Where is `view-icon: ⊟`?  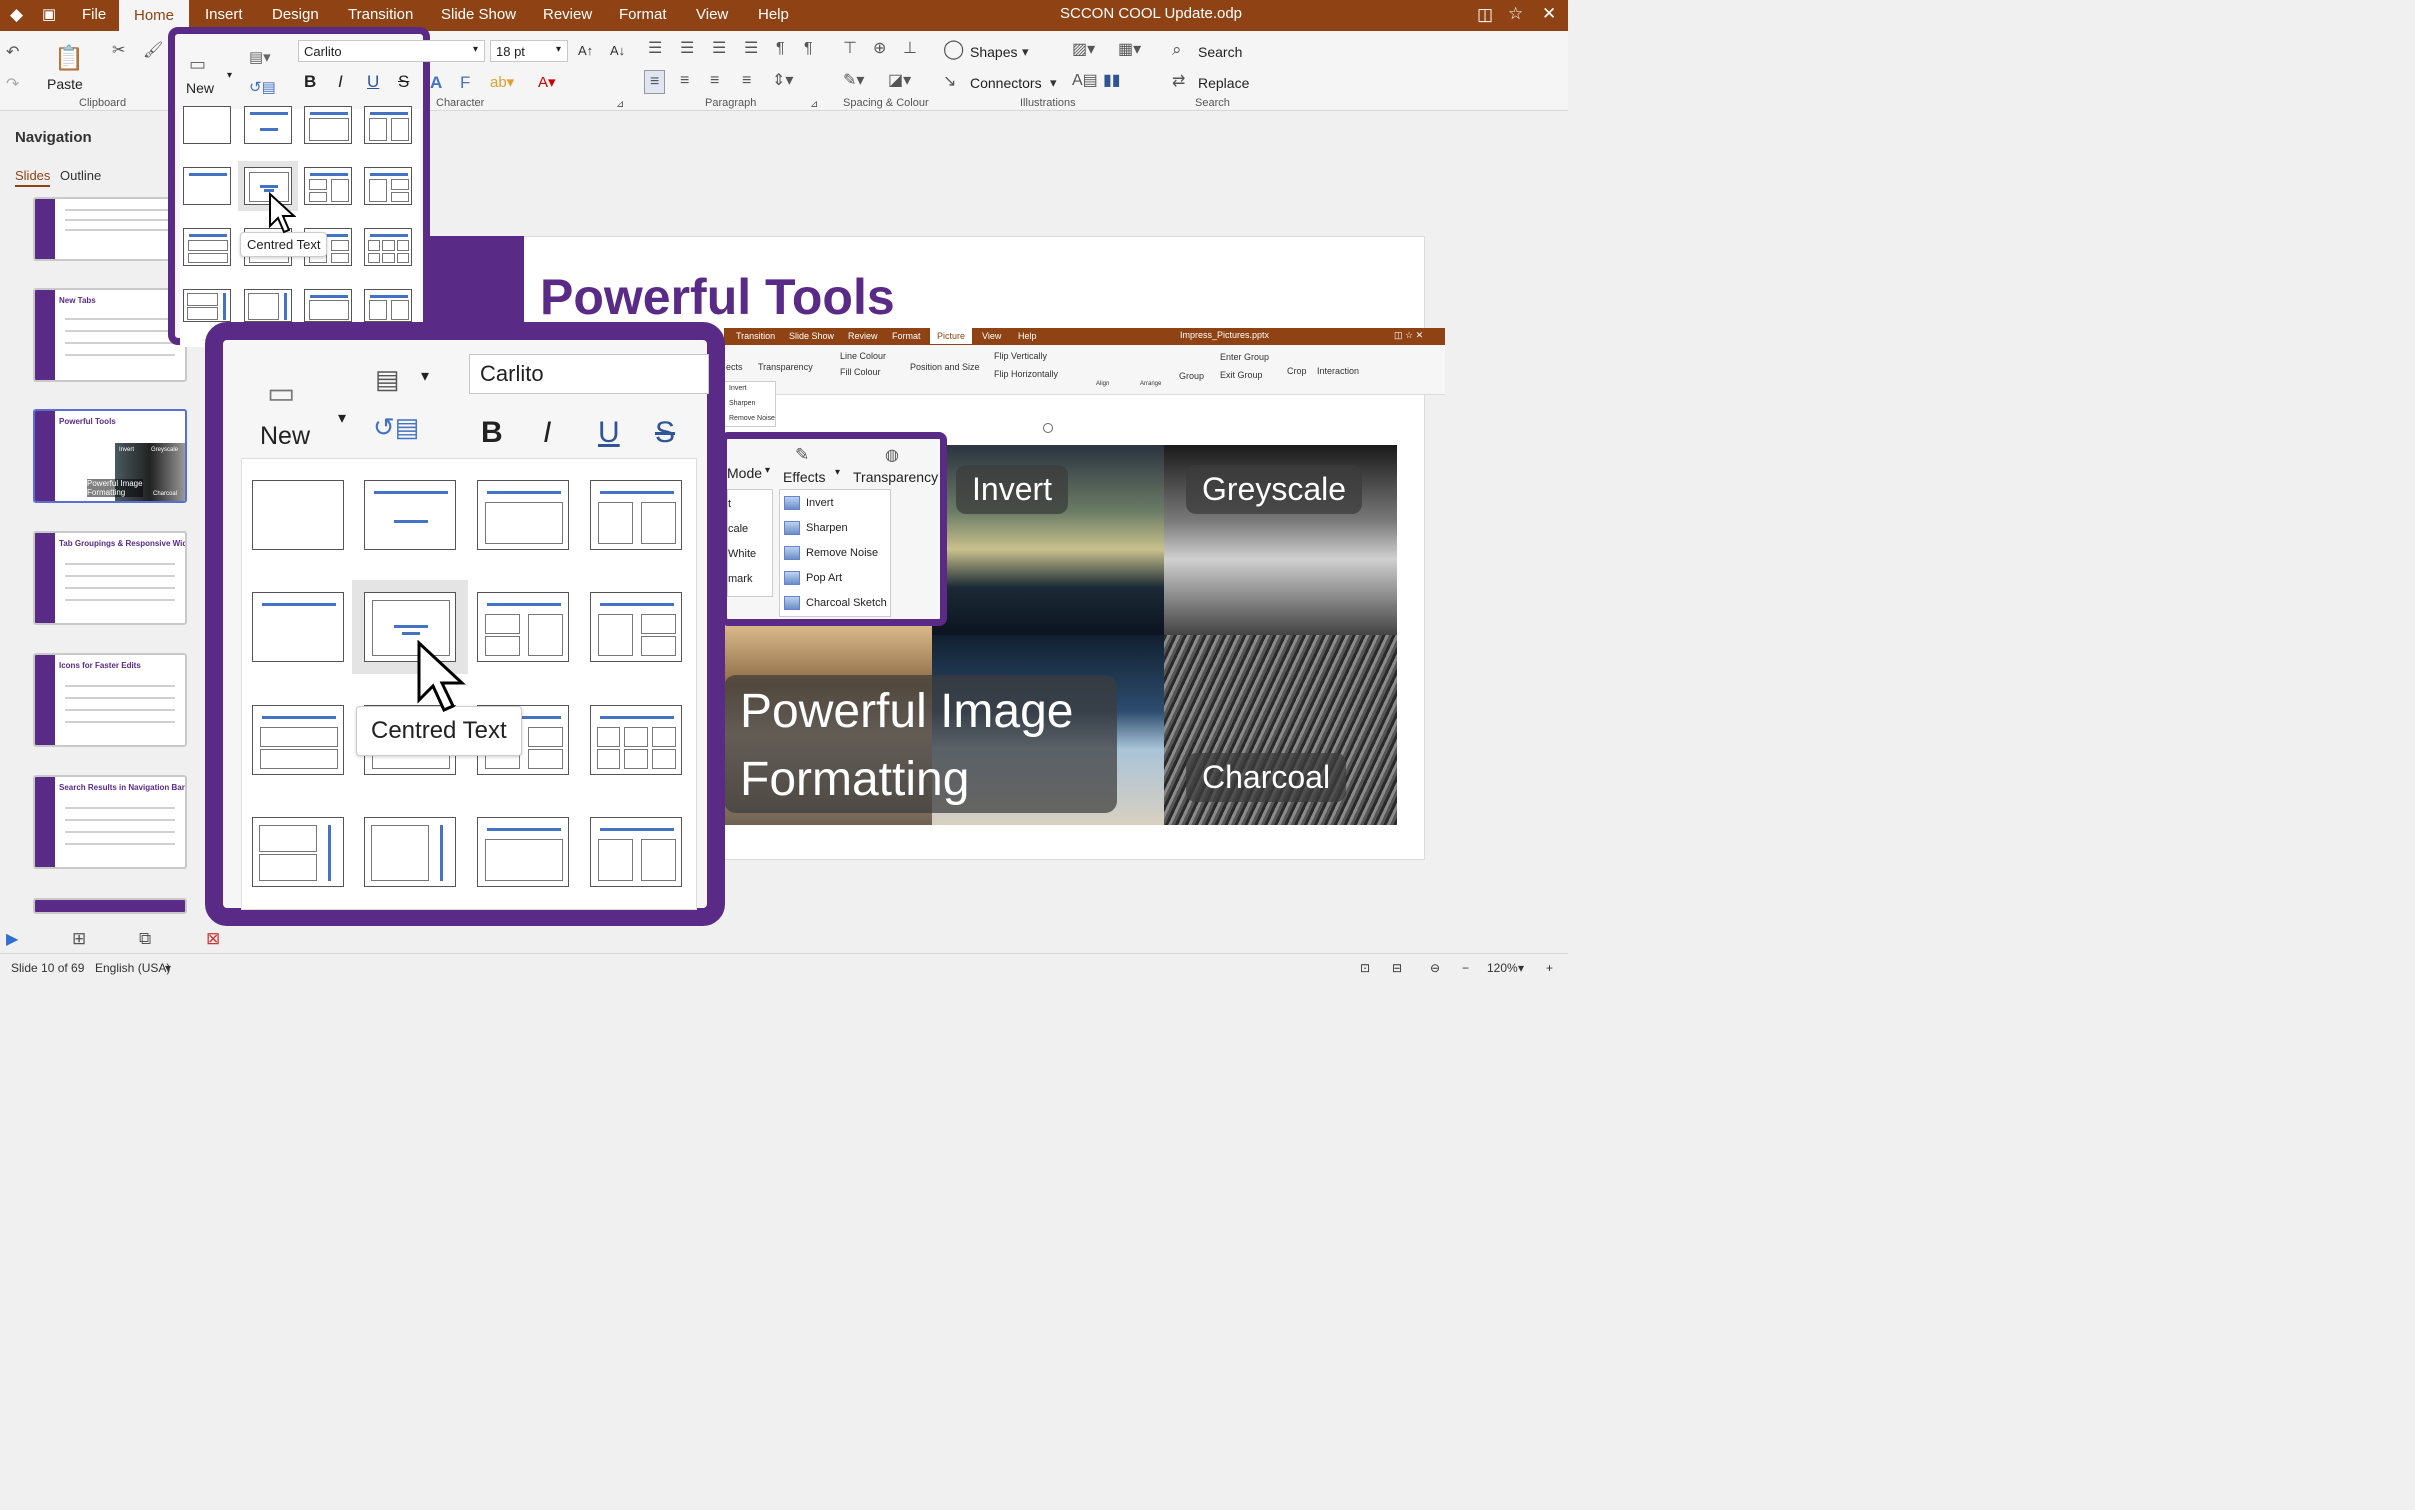 view-icon: ⊟ is located at coordinates (1397, 968).